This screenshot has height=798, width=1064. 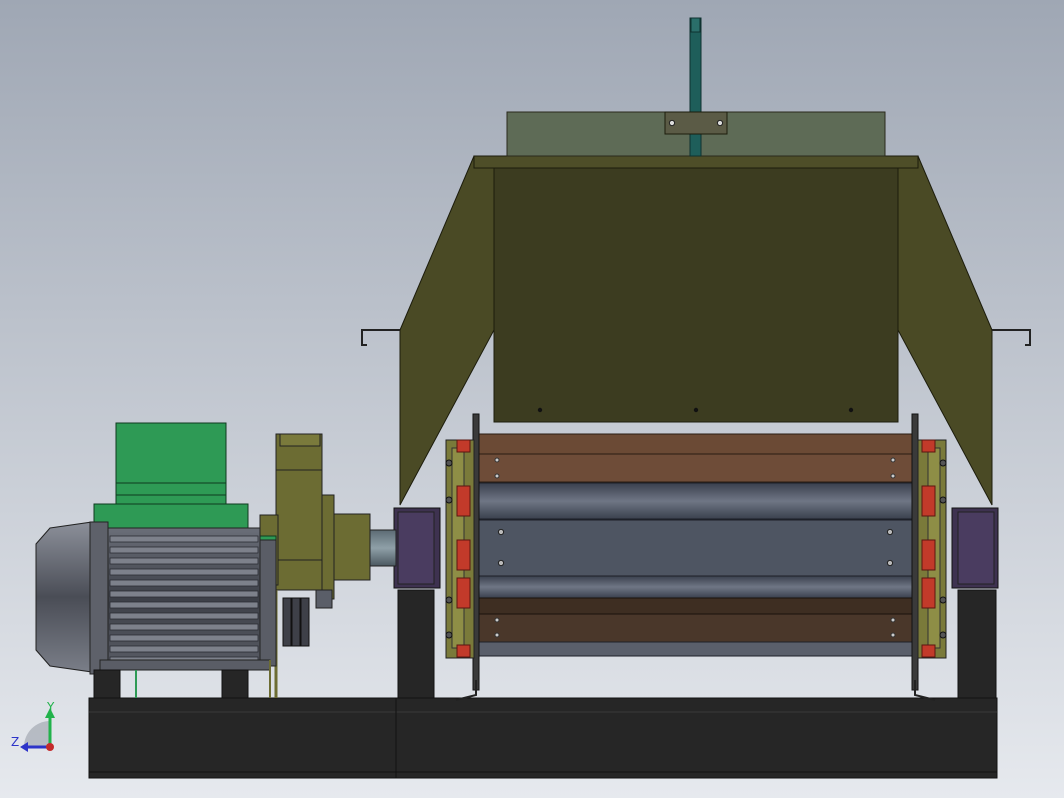 What do you see at coordinates (185, 665) in the screenshot?
I see `motor-base-plate` at bounding box center [185, 665].